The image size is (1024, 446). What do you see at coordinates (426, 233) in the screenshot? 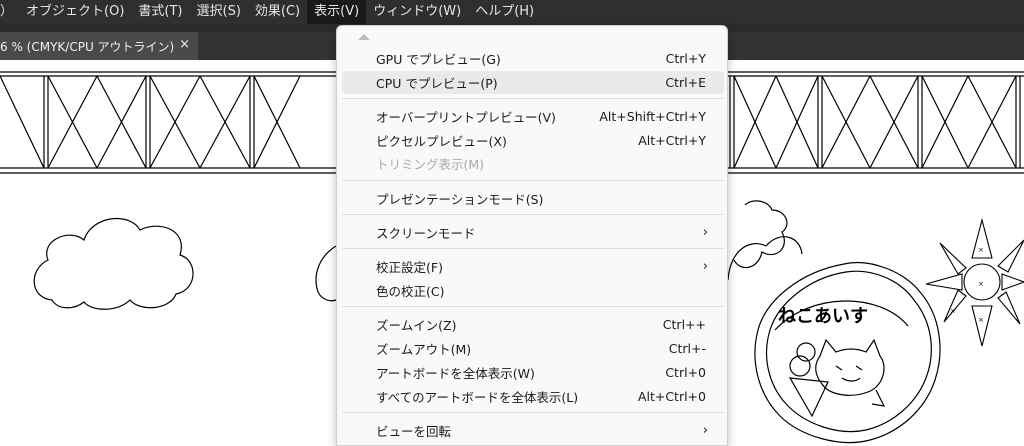
I see `menu-screen-mode-label: スクリーンモード` at bounding box center [426, 233].